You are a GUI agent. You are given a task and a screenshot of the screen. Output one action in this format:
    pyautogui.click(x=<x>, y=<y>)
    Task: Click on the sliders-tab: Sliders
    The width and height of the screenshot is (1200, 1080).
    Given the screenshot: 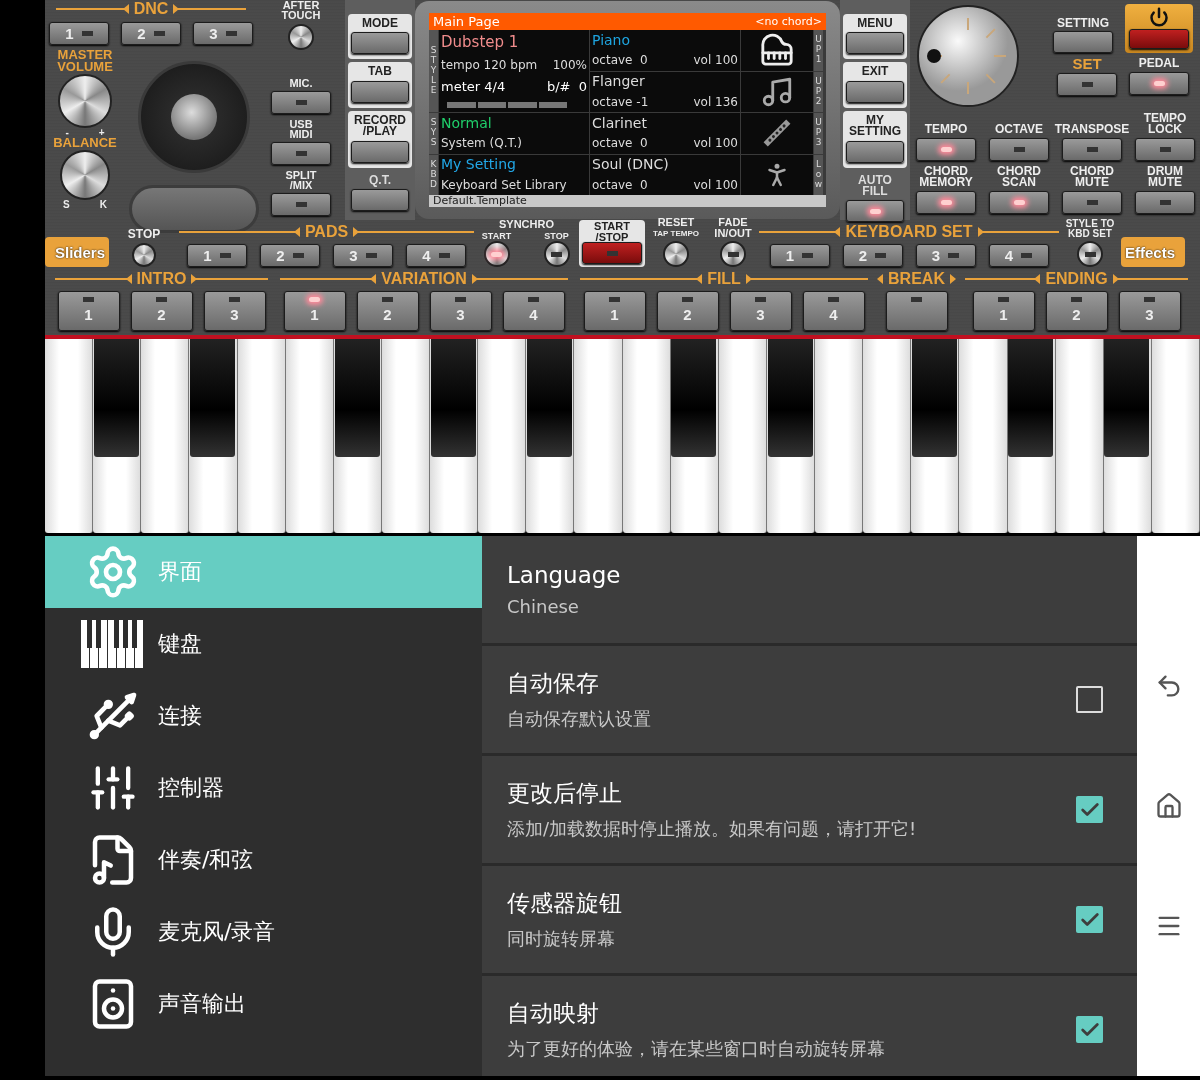 What is the action you would take?
    pyautogui.click(x=77, y=252)
    